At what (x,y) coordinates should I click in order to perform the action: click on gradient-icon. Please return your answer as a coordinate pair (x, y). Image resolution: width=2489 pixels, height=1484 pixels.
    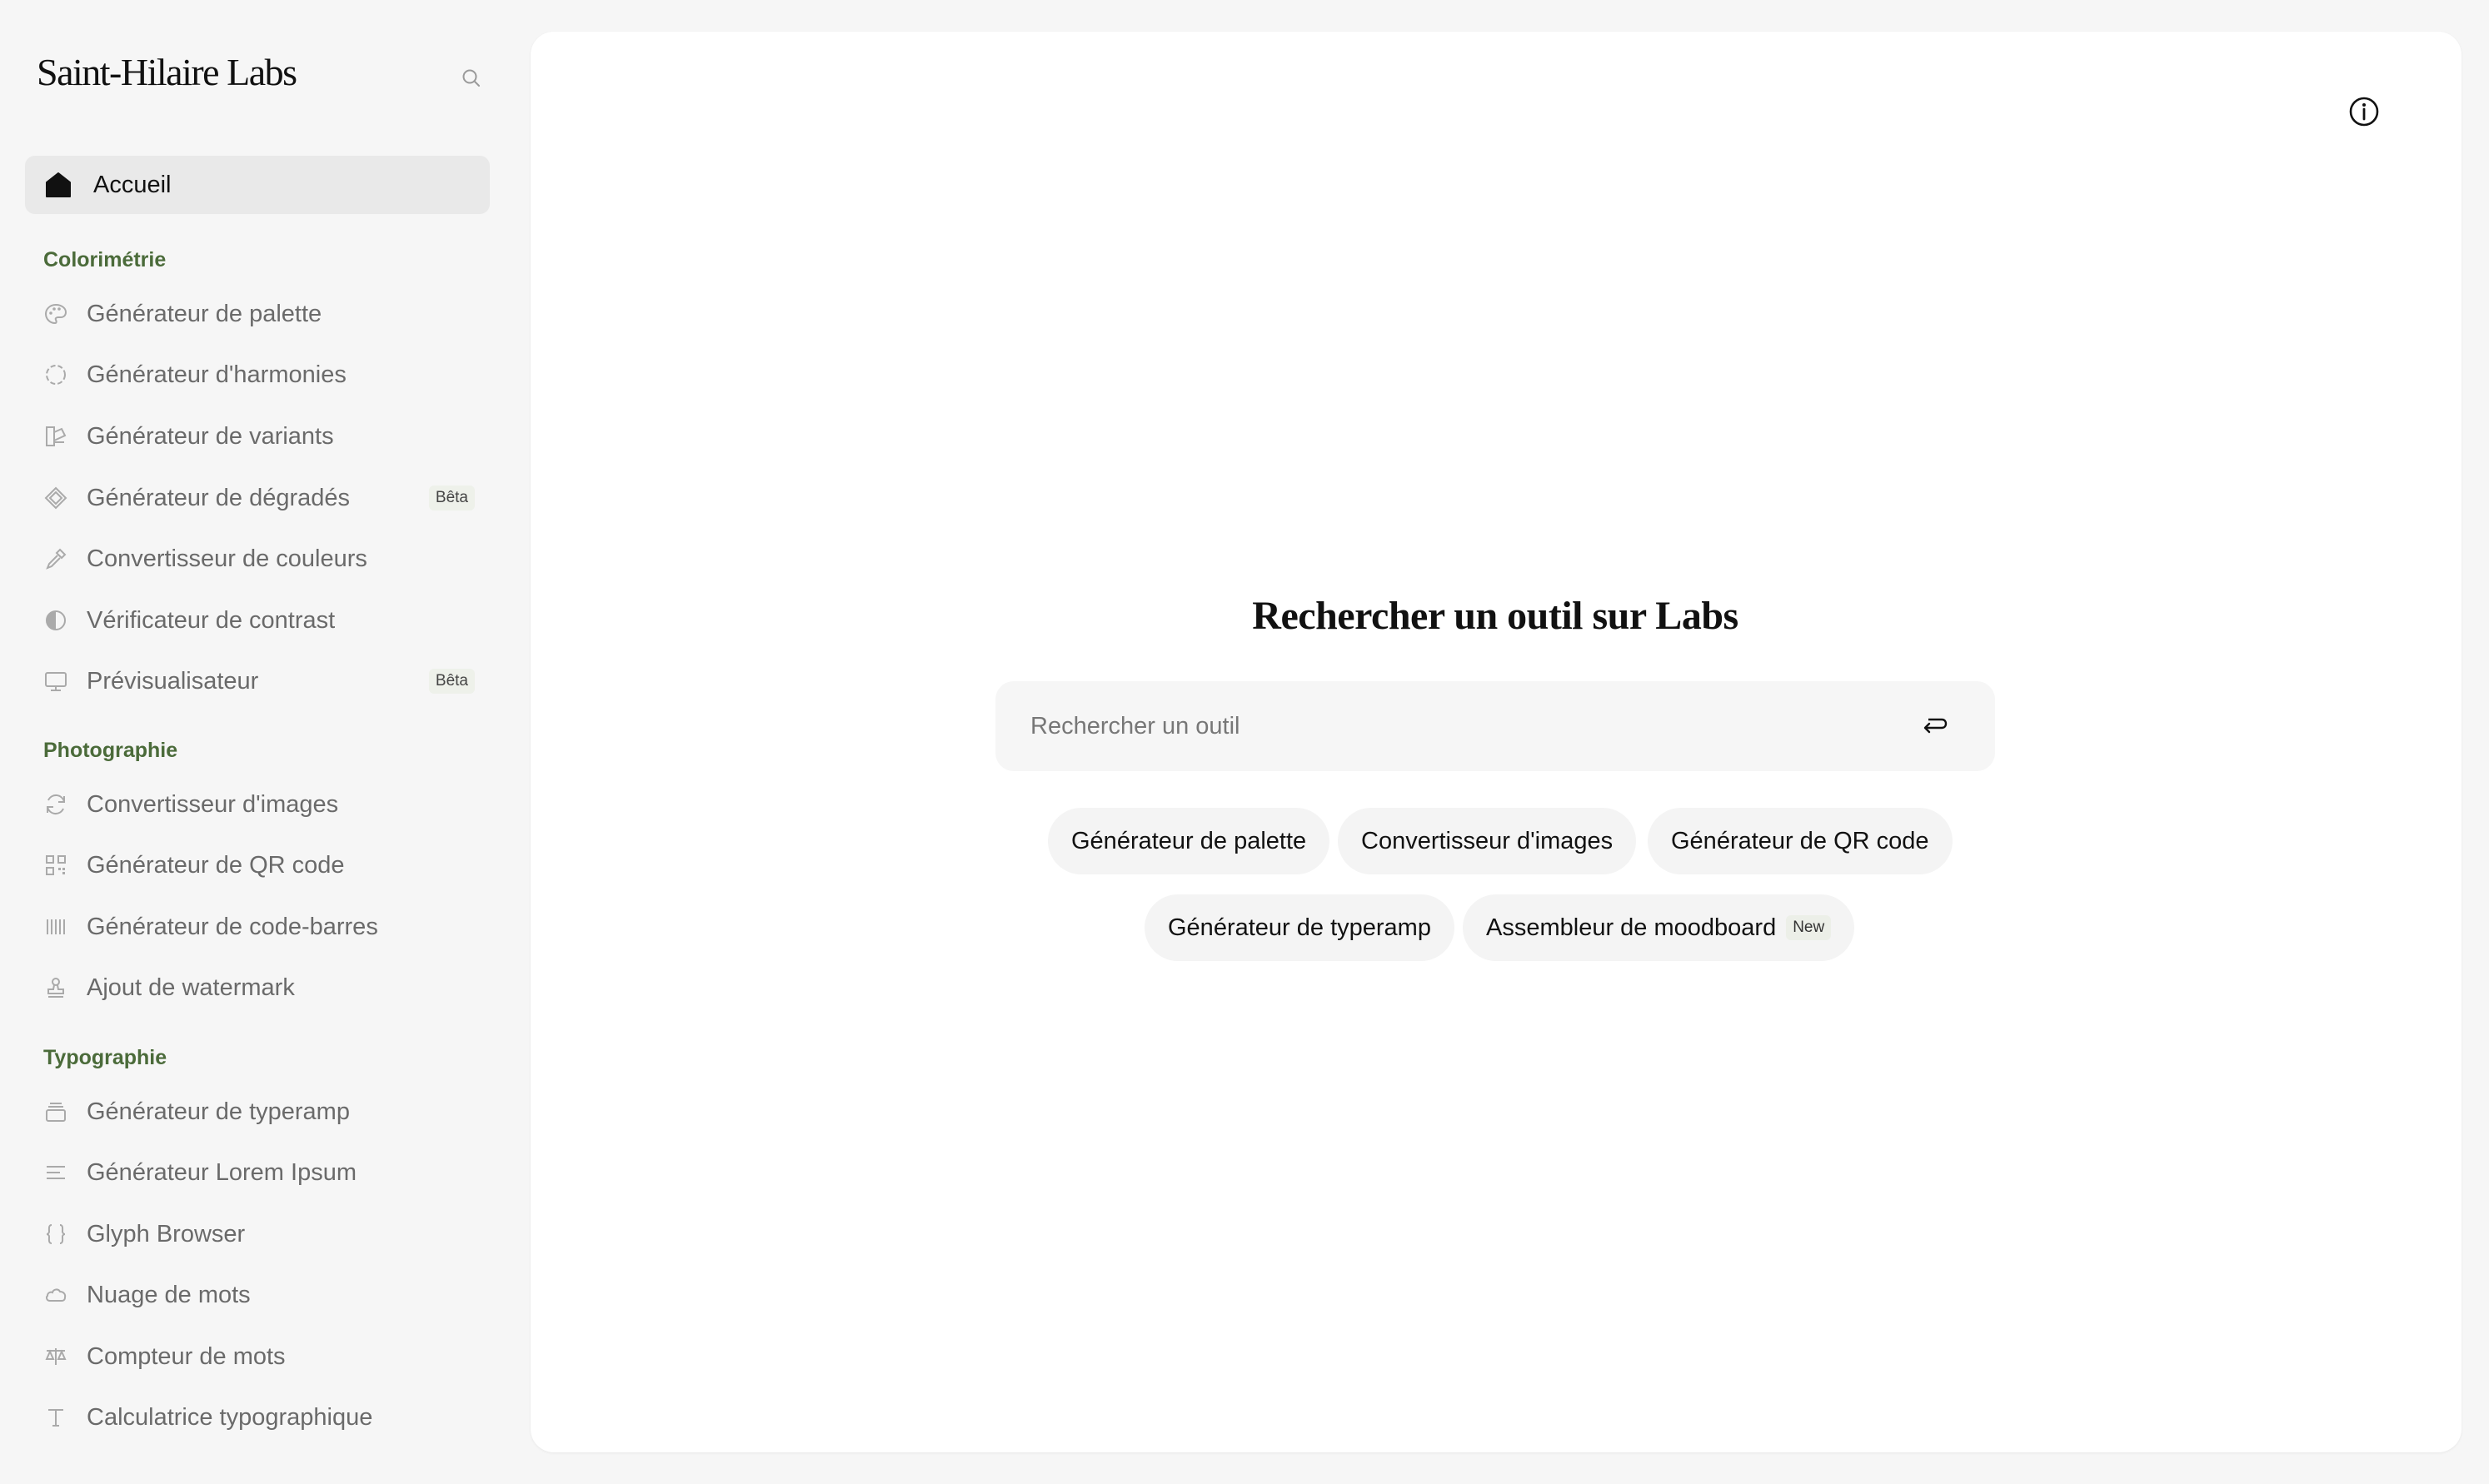
    Looking at the image, I should click on (56, 498).